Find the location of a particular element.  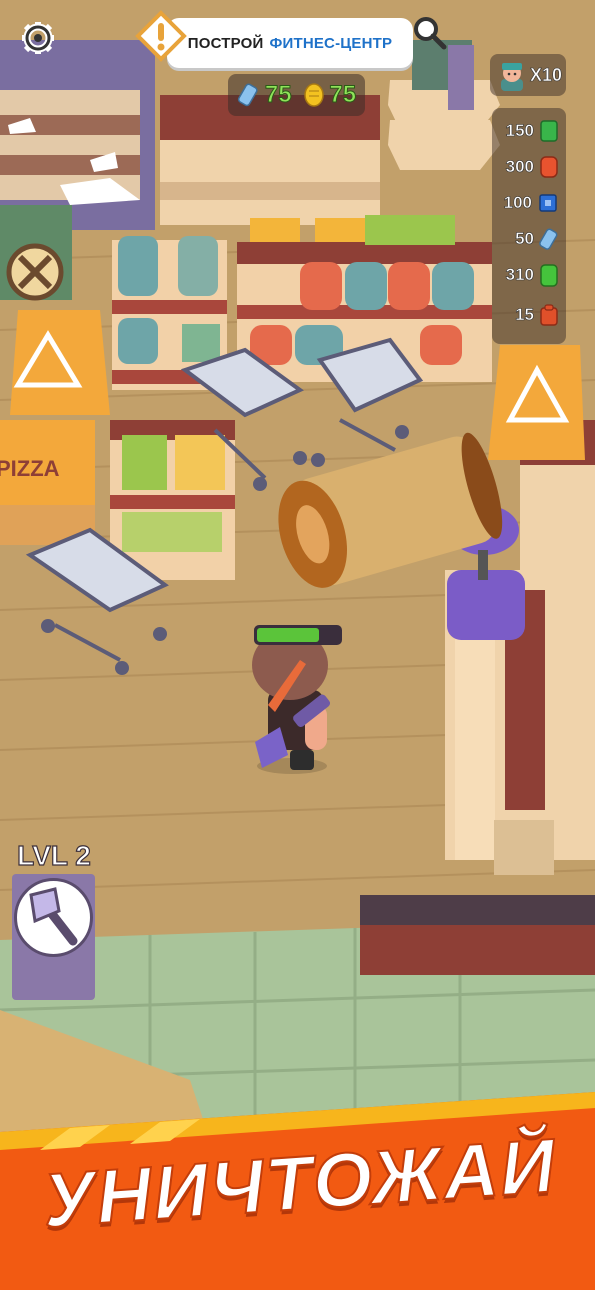

inventory-value: 300 is located at coordinates (519, 167).